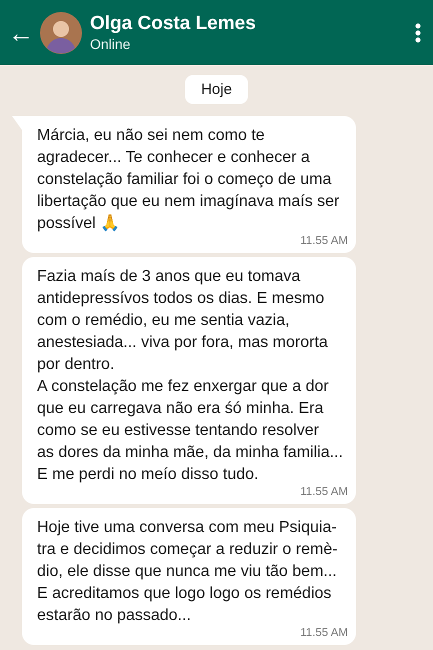 The image size is (433, 650). What do you see at coordinates (216, 89) in the screenshot?
I see `date-label: Hoje` at bounding box center [216, 89].